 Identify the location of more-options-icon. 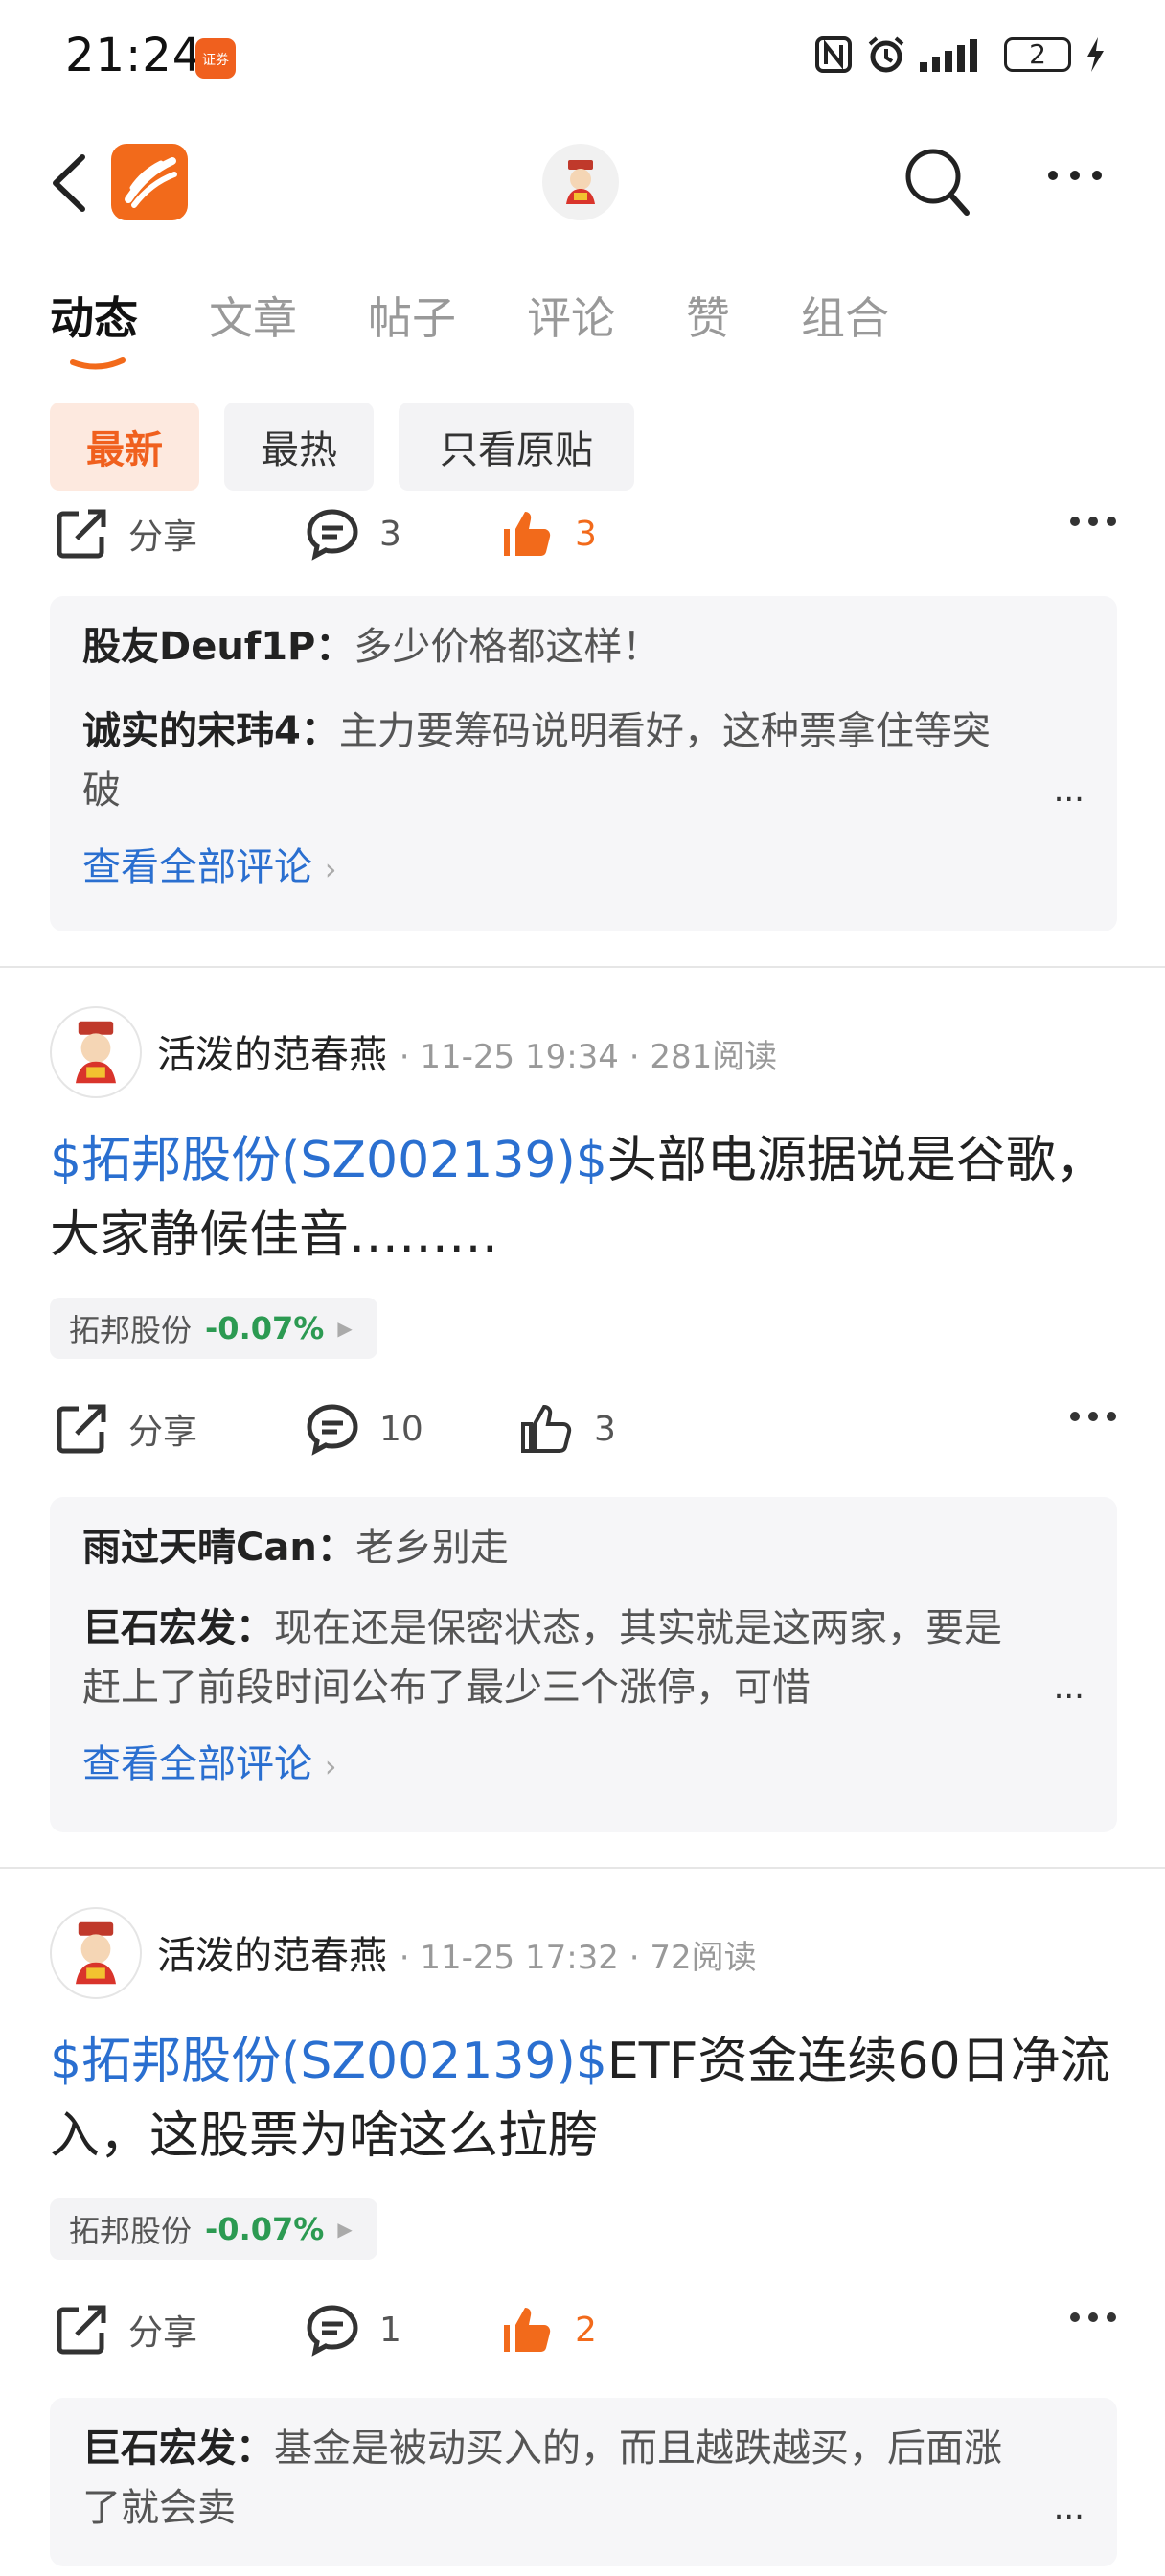
(1075, 175).